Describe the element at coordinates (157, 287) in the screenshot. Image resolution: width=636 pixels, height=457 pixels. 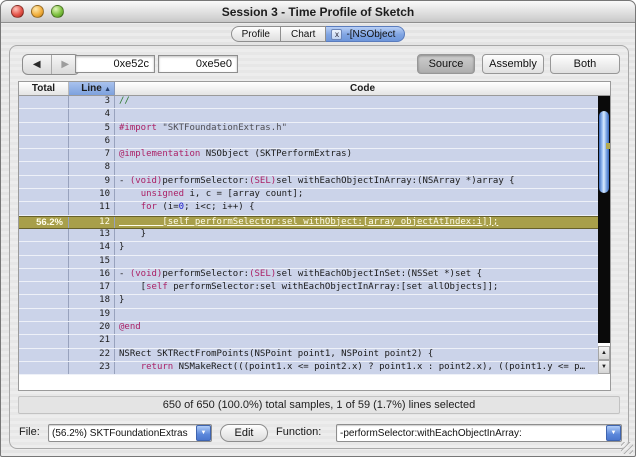
I see `code-token: self` at that location.